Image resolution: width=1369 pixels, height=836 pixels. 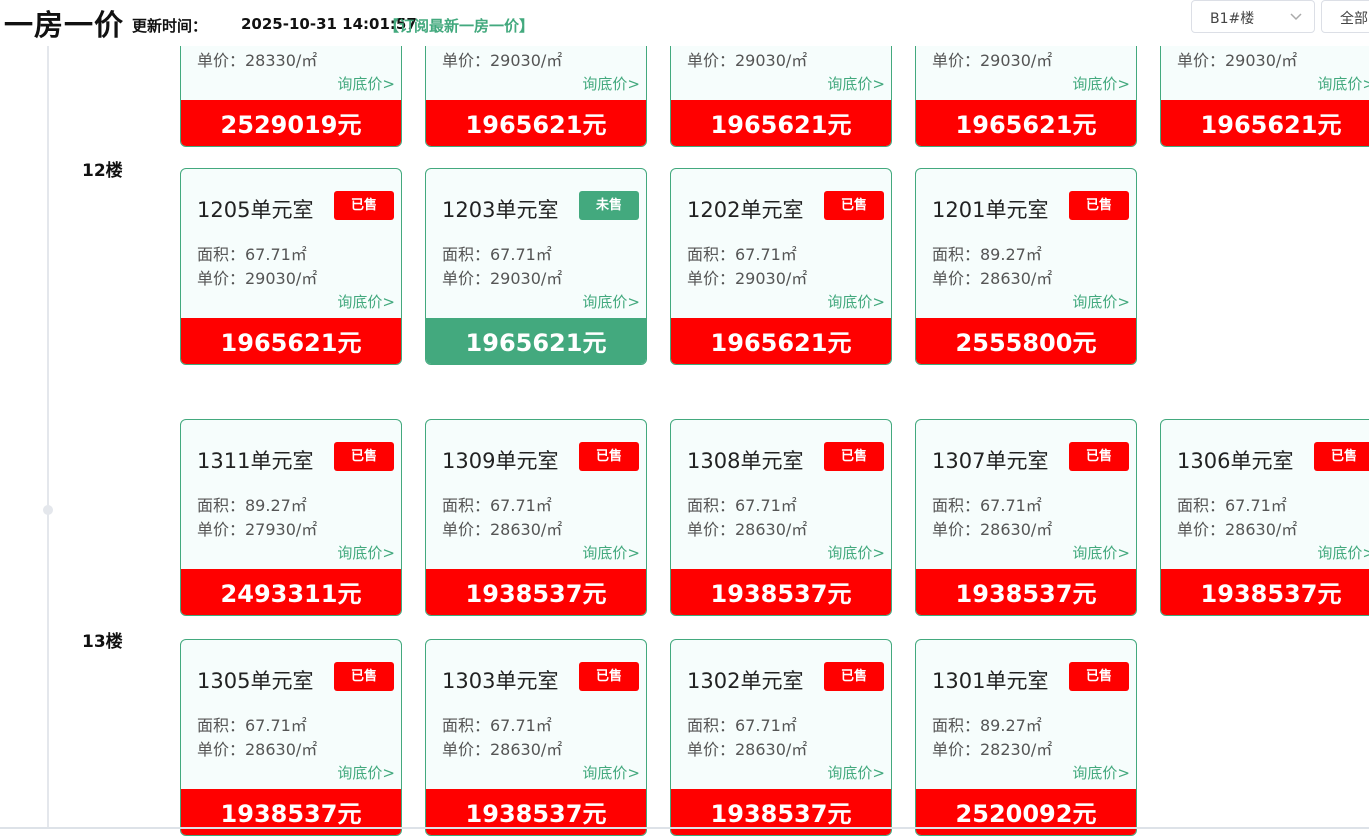 What do you see at coordinates (1026, 737) in the screenshot?
I see `unit-card: 1301单元室 已售 面积：89.27㎡ 单价：28230/㎡ 询底价> 2520092元` at bounding box center [1026, 737].